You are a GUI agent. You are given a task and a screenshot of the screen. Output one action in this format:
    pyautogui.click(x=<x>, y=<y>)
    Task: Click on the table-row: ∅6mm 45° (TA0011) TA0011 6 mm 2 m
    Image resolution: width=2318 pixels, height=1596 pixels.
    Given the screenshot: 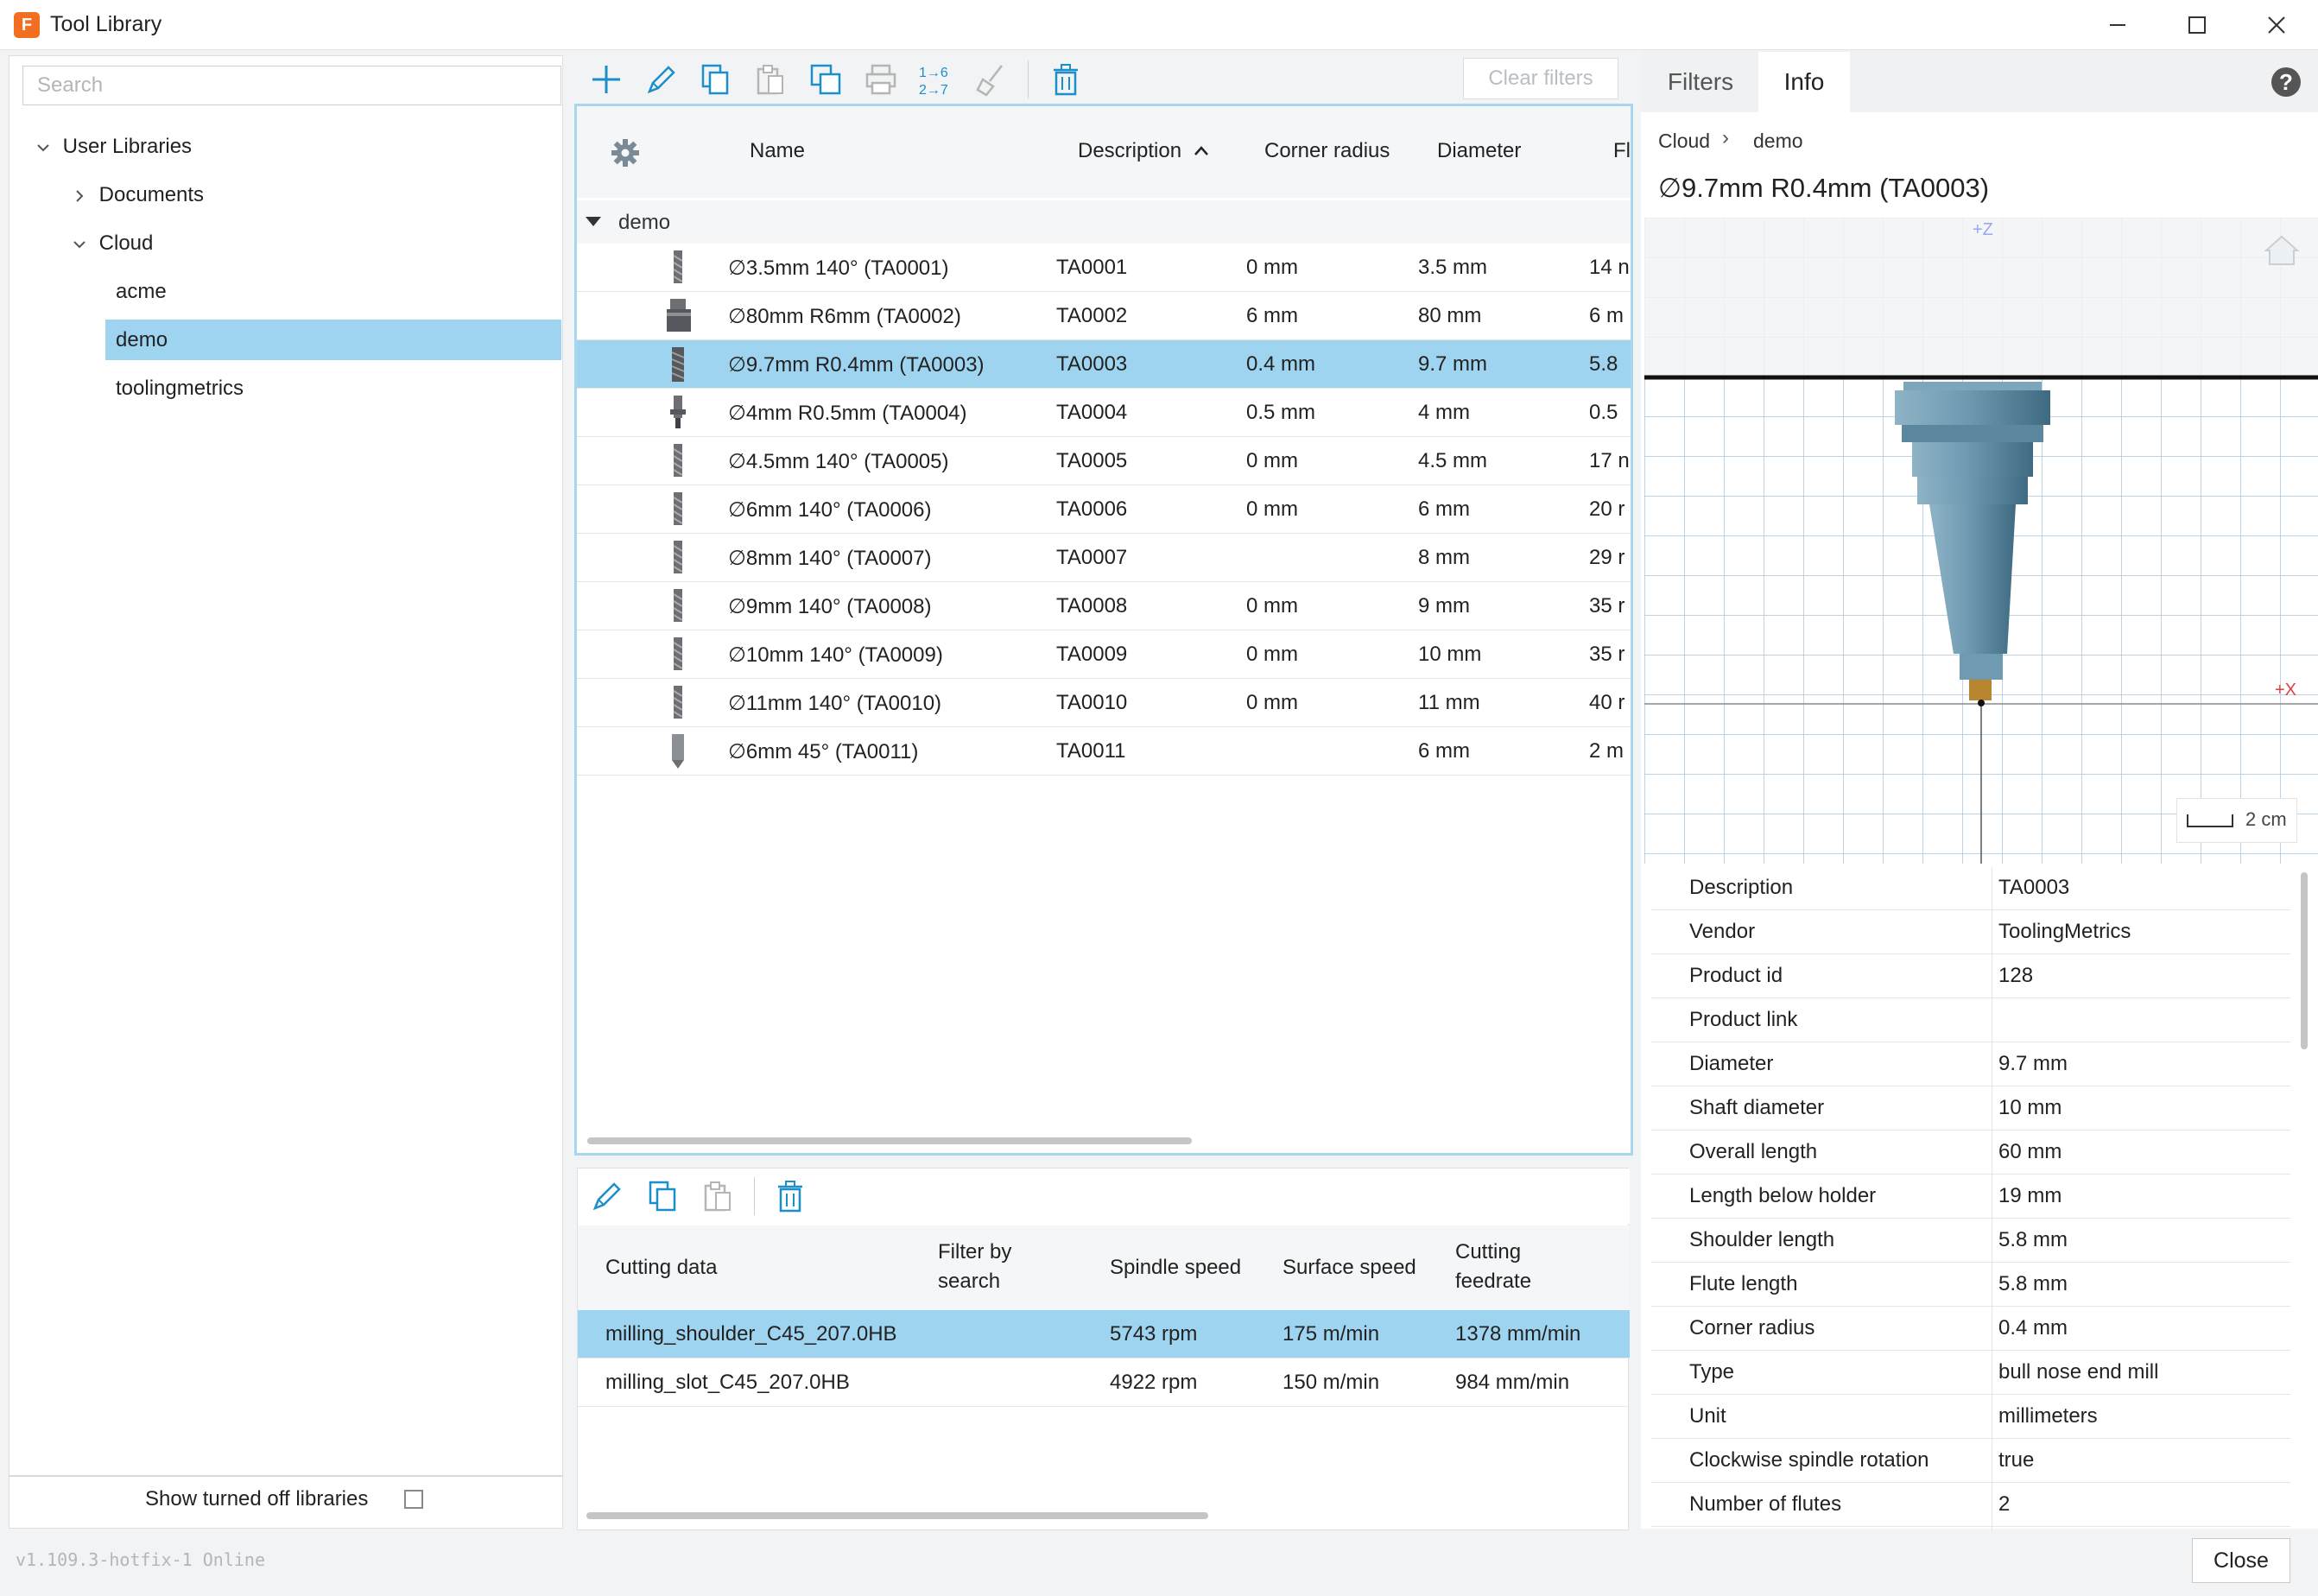 What is the action you would take?
    pyautogui.click(x=1104, y=752)
    